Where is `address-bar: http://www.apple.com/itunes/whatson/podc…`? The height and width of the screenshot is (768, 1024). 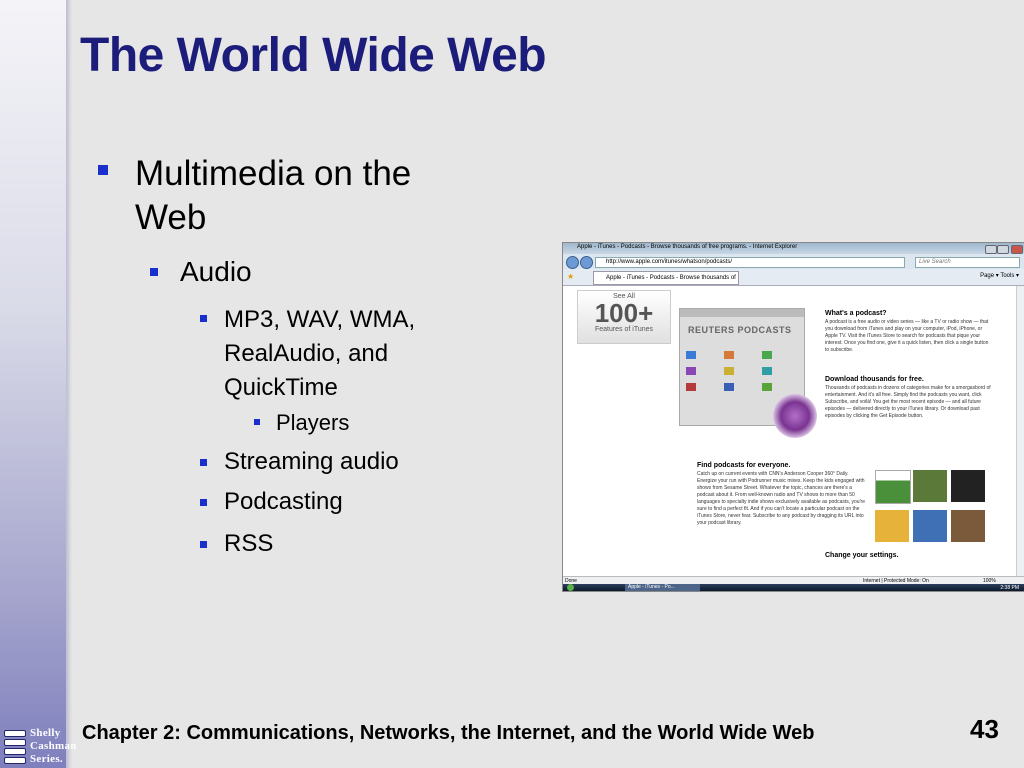
address-bar: http://www.apple.com/itunes/whatson/podc… is located at coordinates (793, 261).